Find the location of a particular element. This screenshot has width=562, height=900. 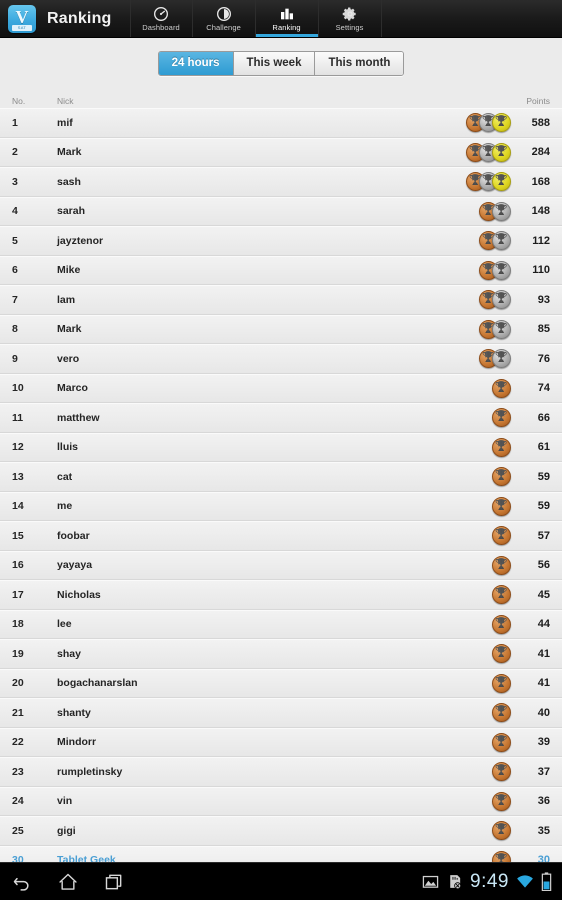

row-points: 76 is located at coordinates (543, 358).